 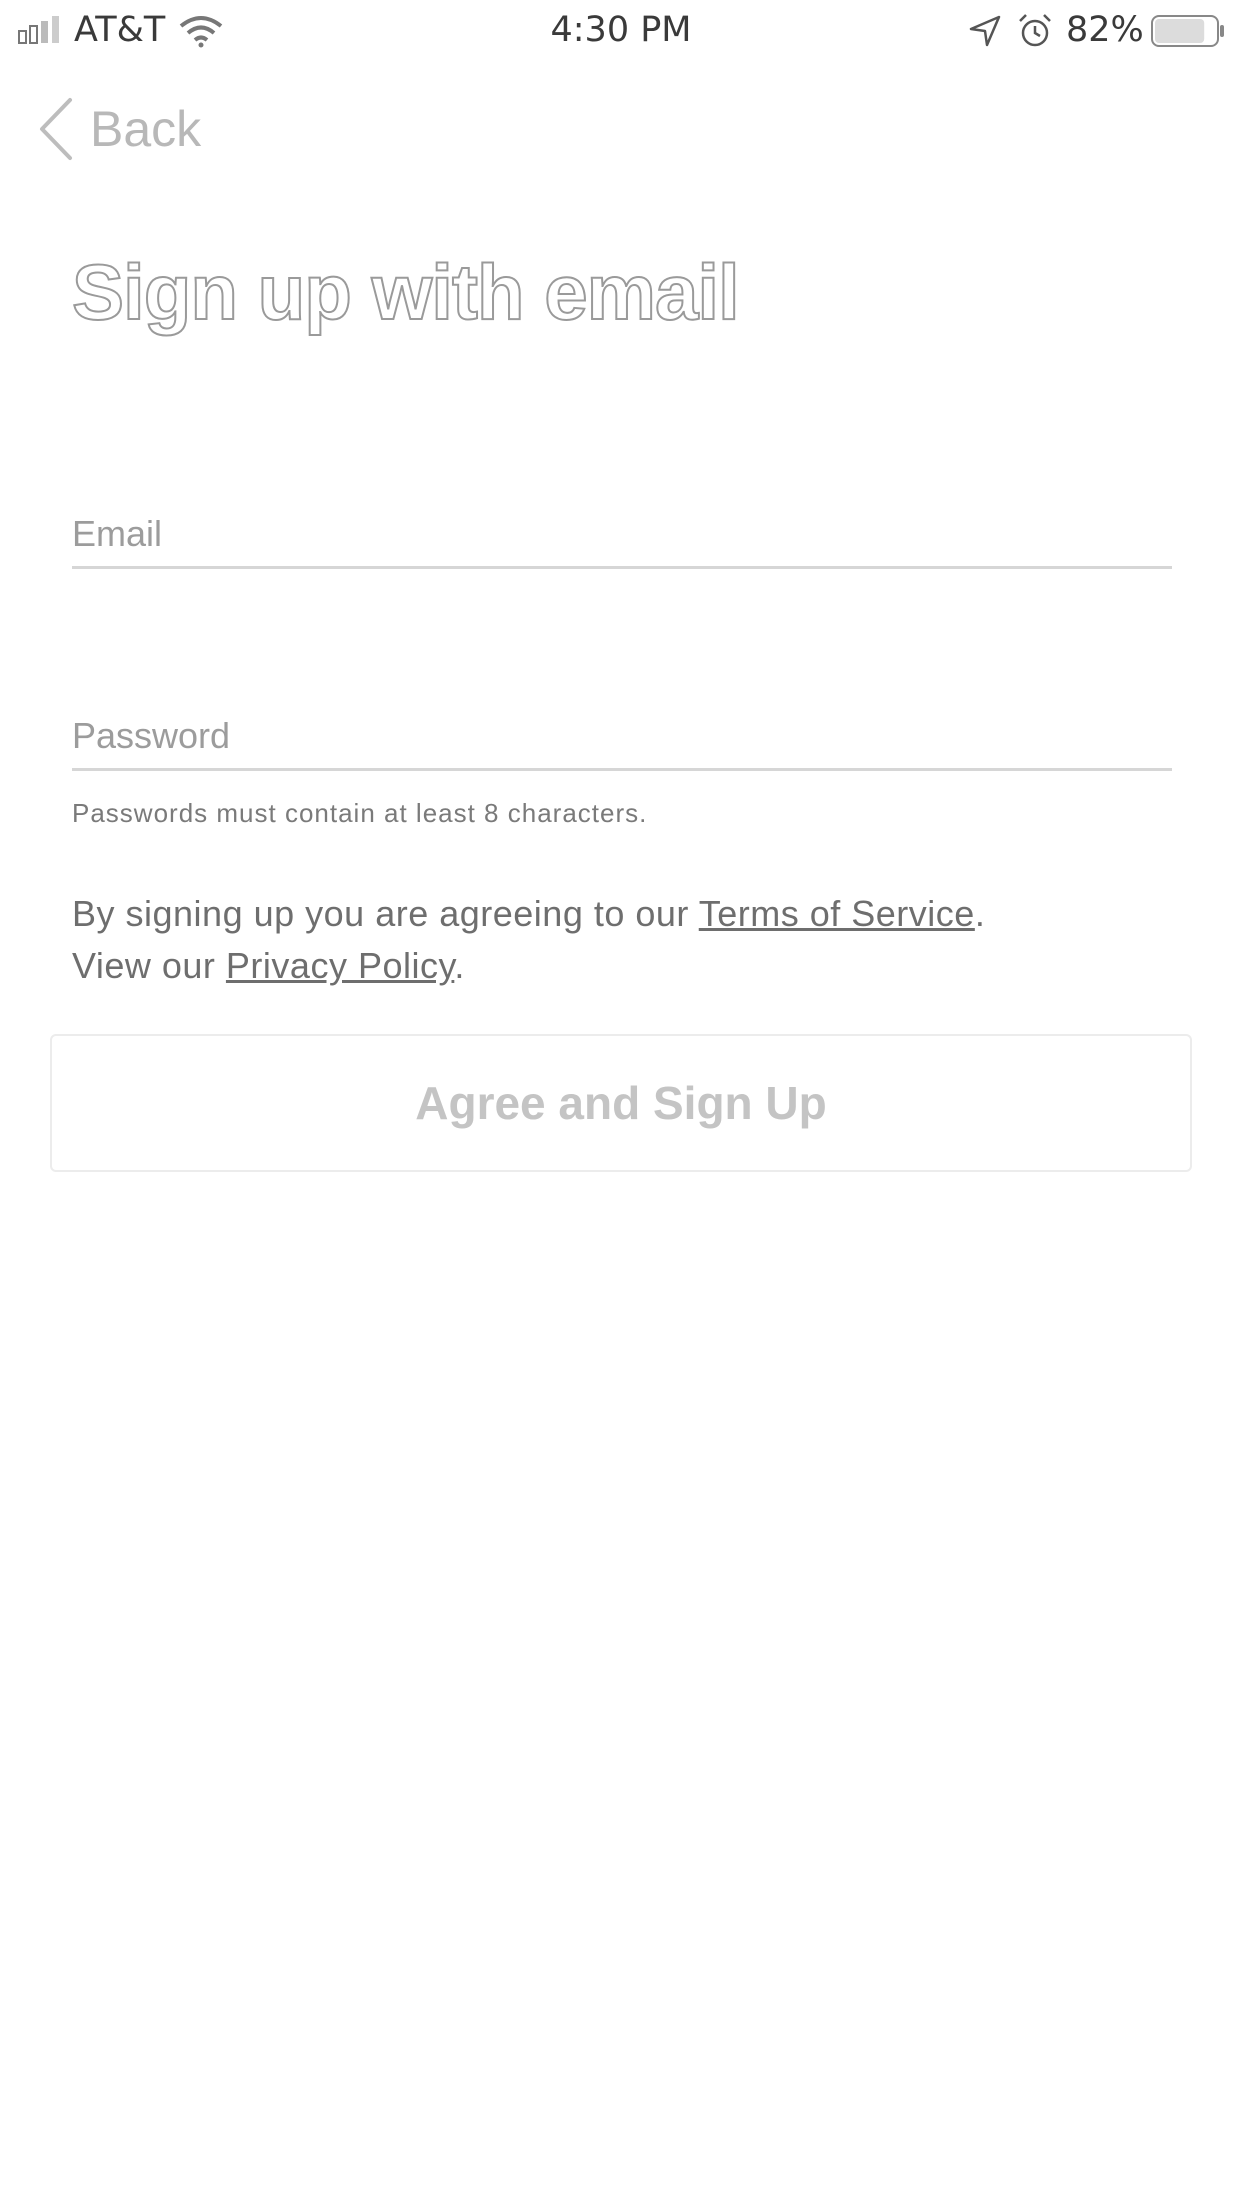 What do you see at coordinates (837, 913) in the screenshot?
I see `terms-of-service-link: Terms of Service` at bounding box center [837, 913].